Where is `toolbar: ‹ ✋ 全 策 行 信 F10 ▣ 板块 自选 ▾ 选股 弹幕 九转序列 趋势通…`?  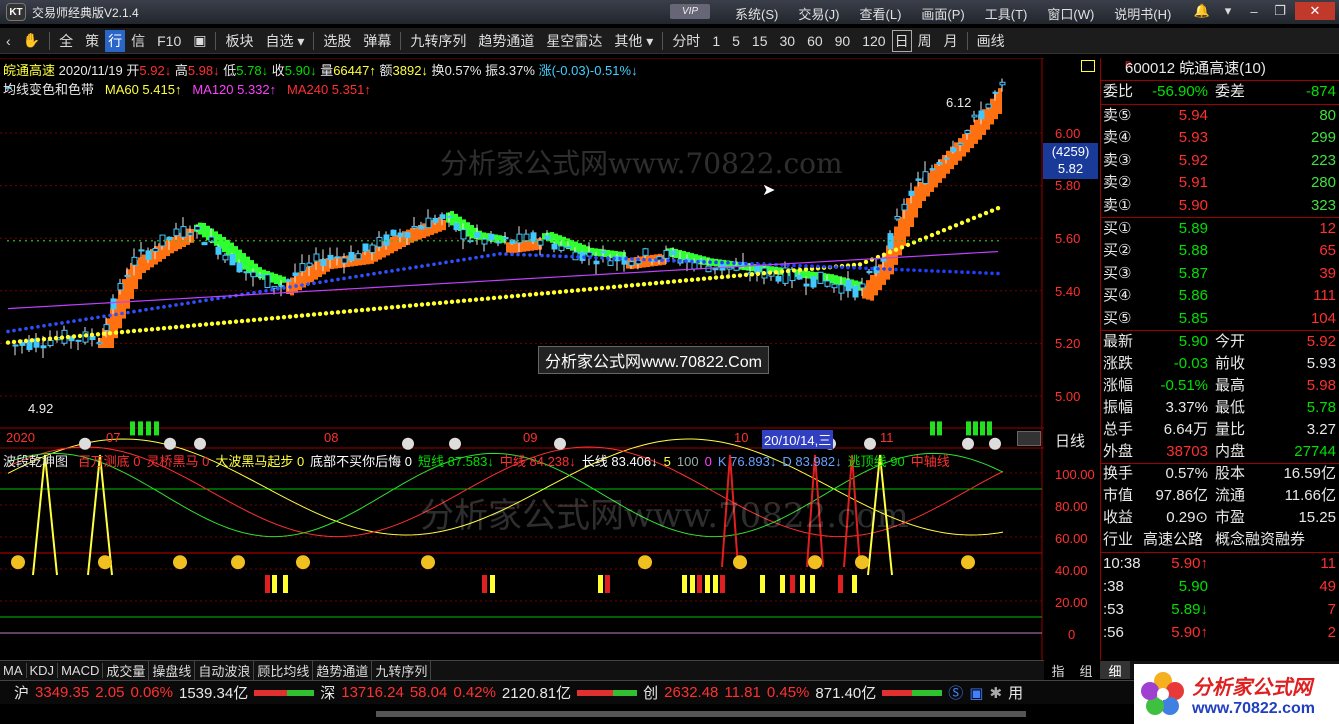
toolbar: ‹ ✋ 全 策 行 信 F10 ▣ 板块 自选 ▾ 选股 弹幕 九转序列 趋势通… is located at coordinates (669, 41).